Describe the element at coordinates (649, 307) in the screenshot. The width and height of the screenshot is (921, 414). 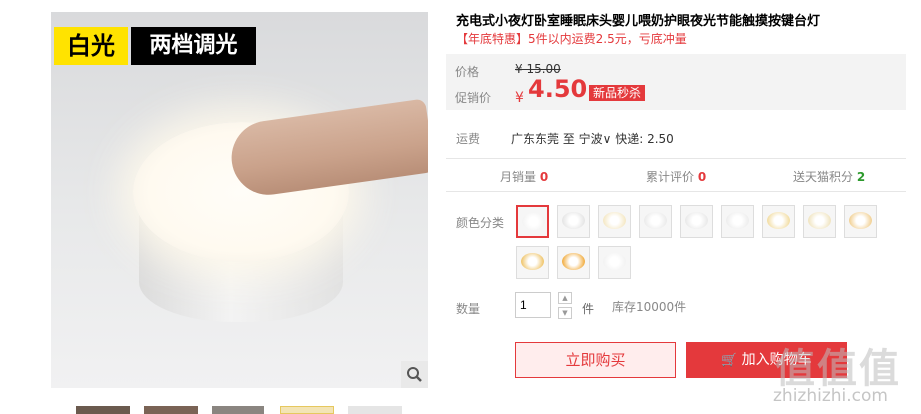
I see `stock-count: 库存10000件` at that location.